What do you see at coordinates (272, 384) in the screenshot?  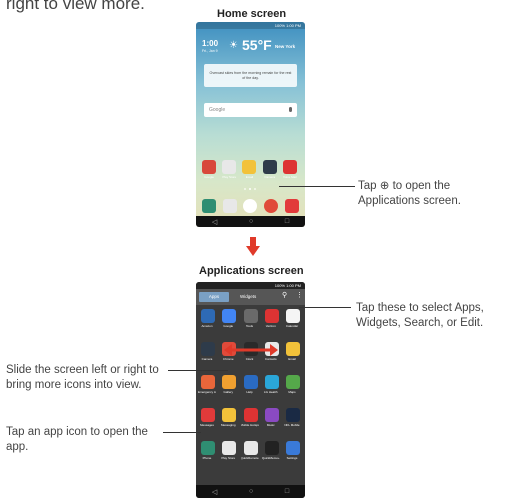 I see `app-grid-item: LG Health` at bounding box center [272, 384].